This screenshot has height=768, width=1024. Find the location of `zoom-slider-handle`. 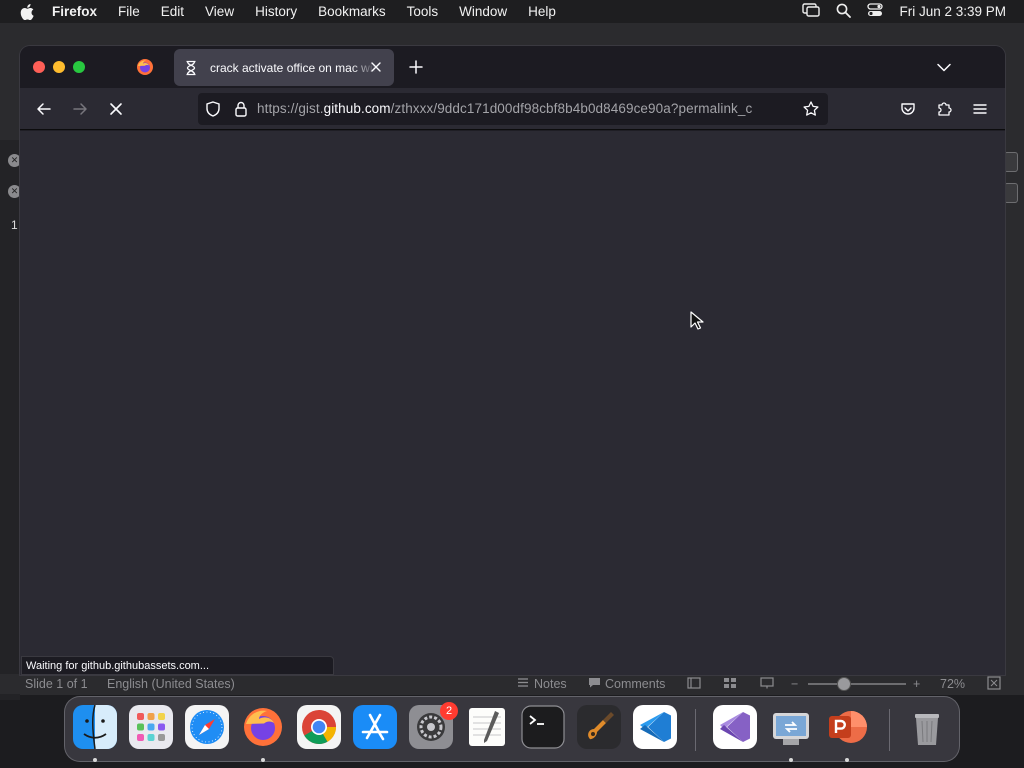

zoom-slider-handle is located at coordinates (844, 684).